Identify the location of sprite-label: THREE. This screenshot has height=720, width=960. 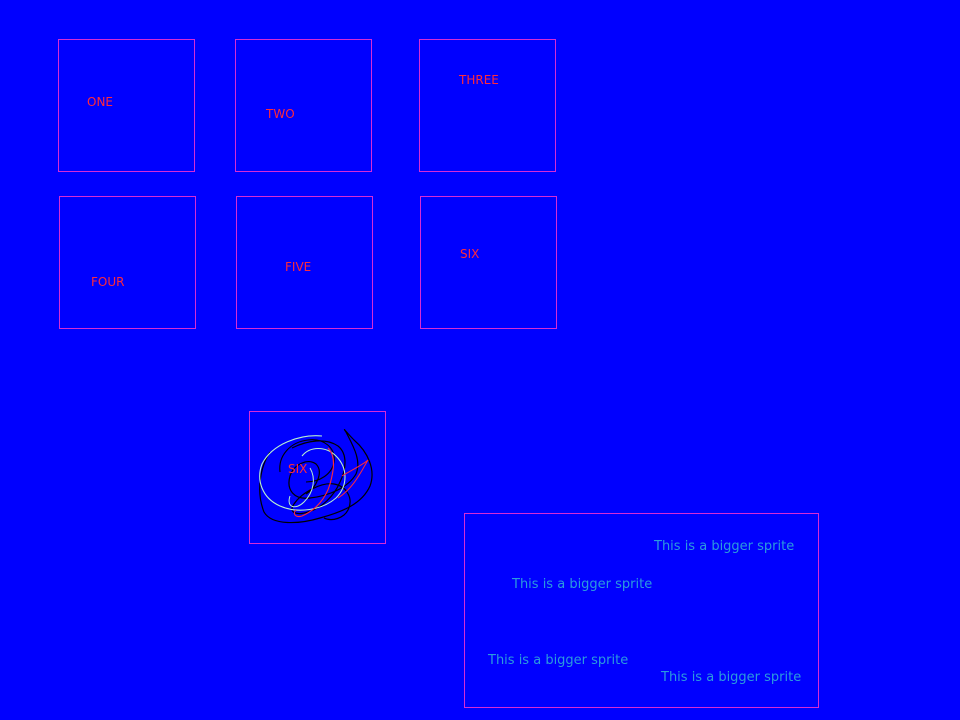
(479, 80).